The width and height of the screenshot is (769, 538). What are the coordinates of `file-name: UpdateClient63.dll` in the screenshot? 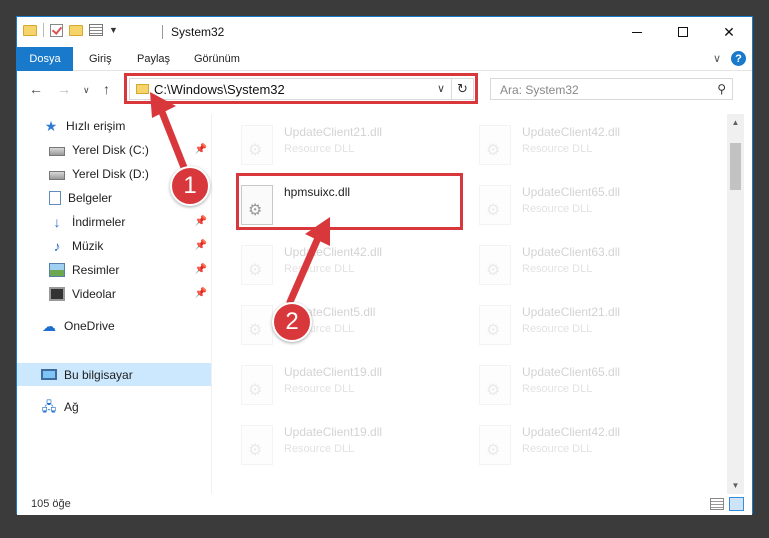 It's located at (571, 252).